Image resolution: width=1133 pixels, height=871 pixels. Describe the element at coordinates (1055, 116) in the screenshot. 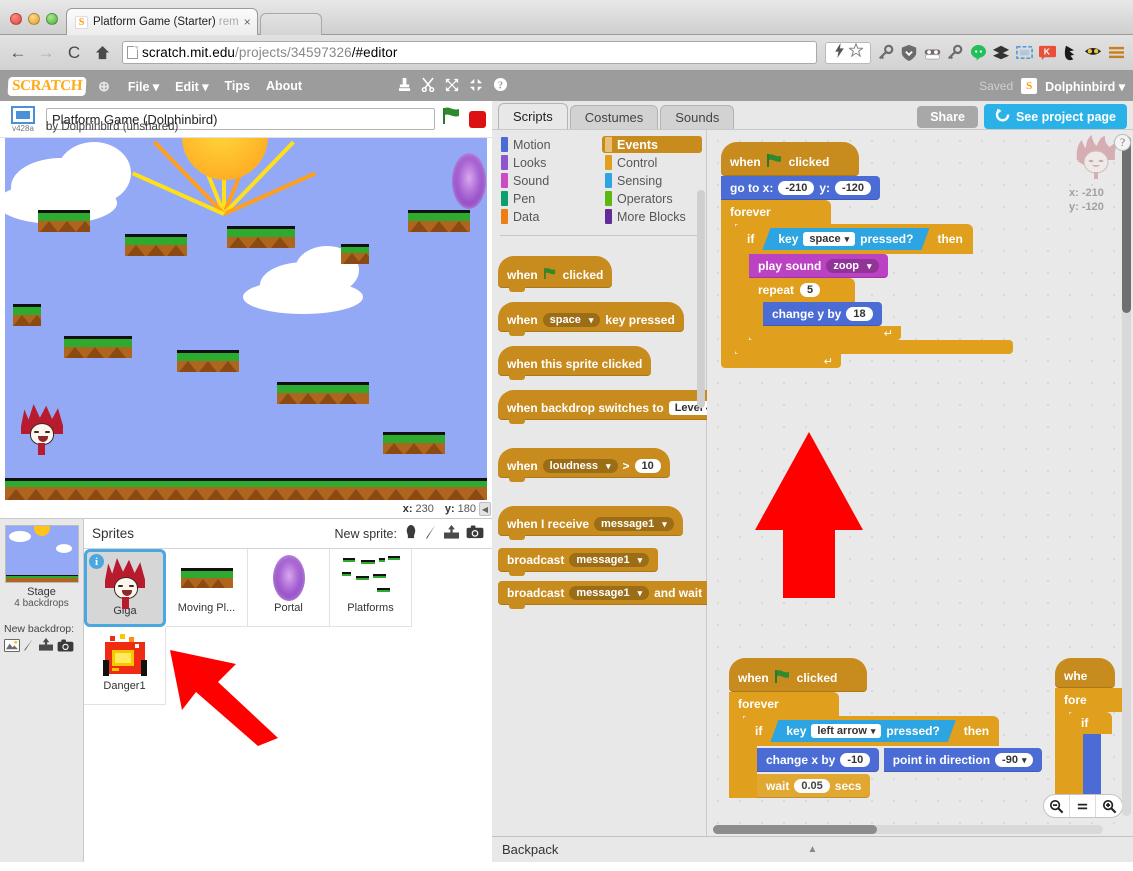

I see `see-project-page-button: See project page` at that location.